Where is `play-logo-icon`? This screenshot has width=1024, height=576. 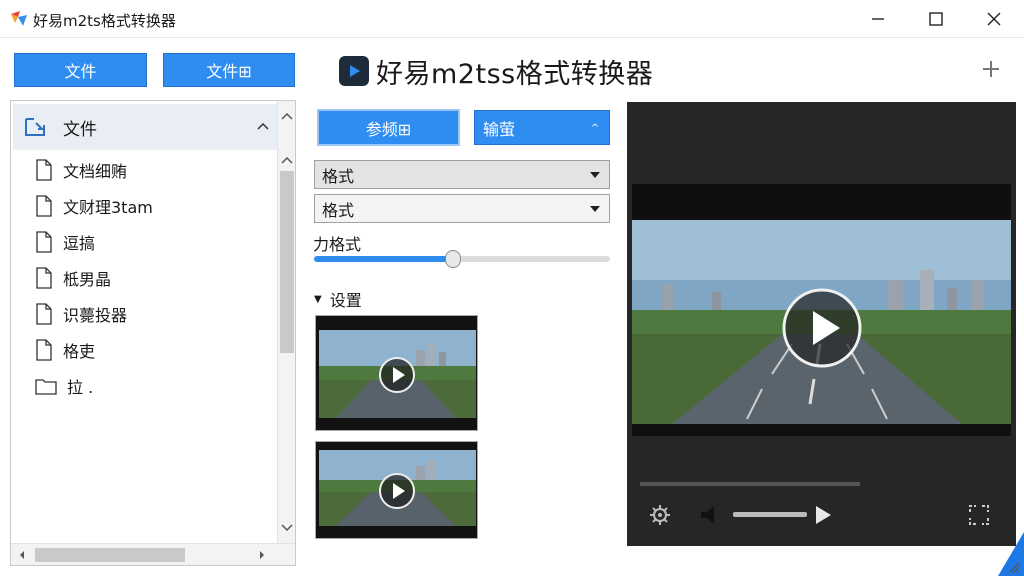 play-logo-icon is located at coordinates (355, 71).